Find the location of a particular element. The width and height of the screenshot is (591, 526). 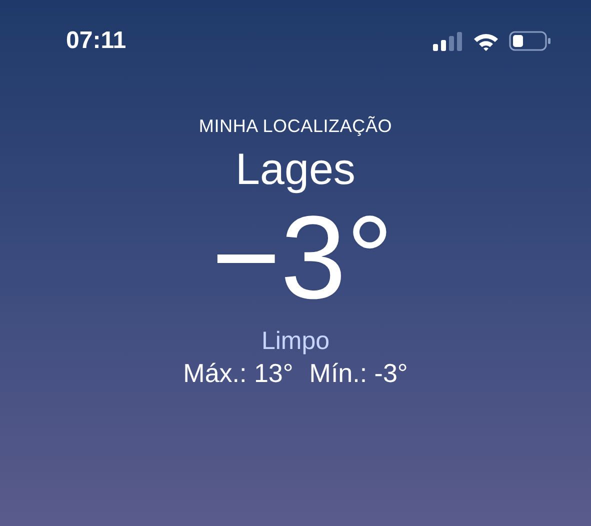

location-label: MINHA LOCALIZAÇÃO is located at coordinates (295, 126).